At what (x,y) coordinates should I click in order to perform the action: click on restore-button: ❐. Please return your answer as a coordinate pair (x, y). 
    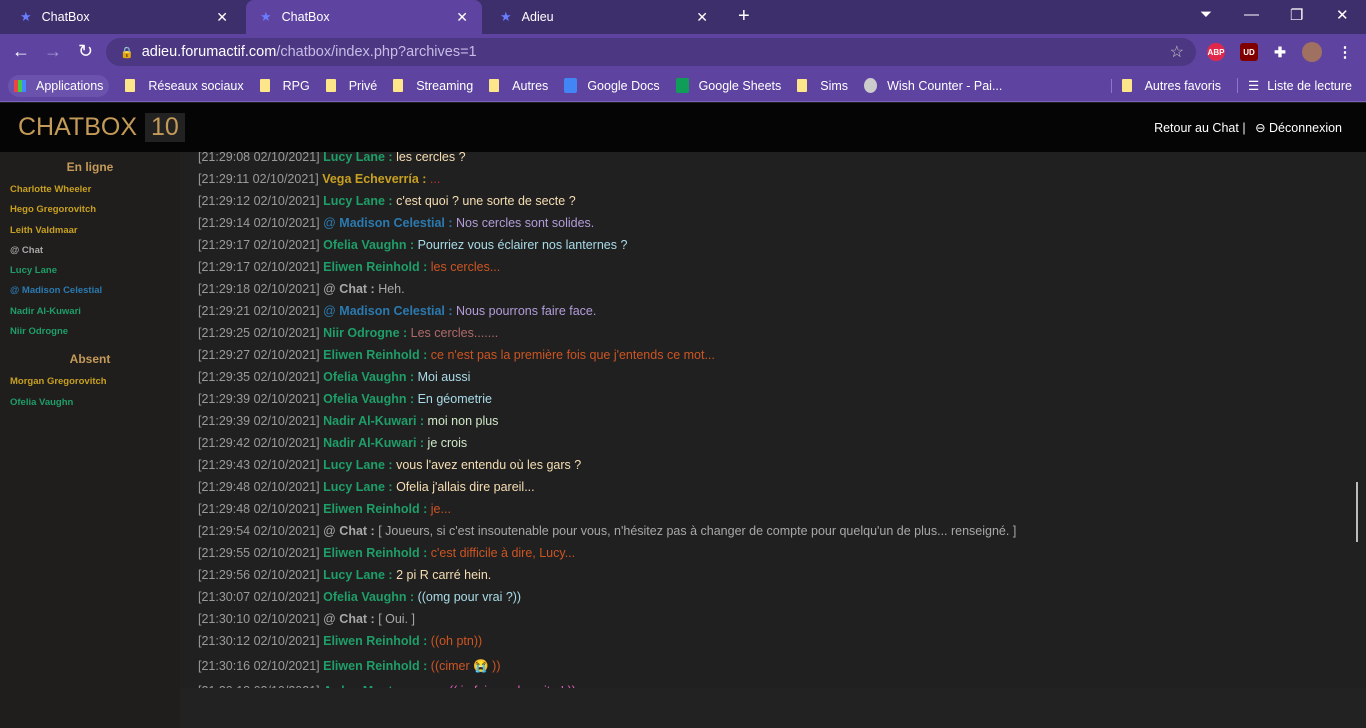
    Looking at the image, I should click on (1296, 15).